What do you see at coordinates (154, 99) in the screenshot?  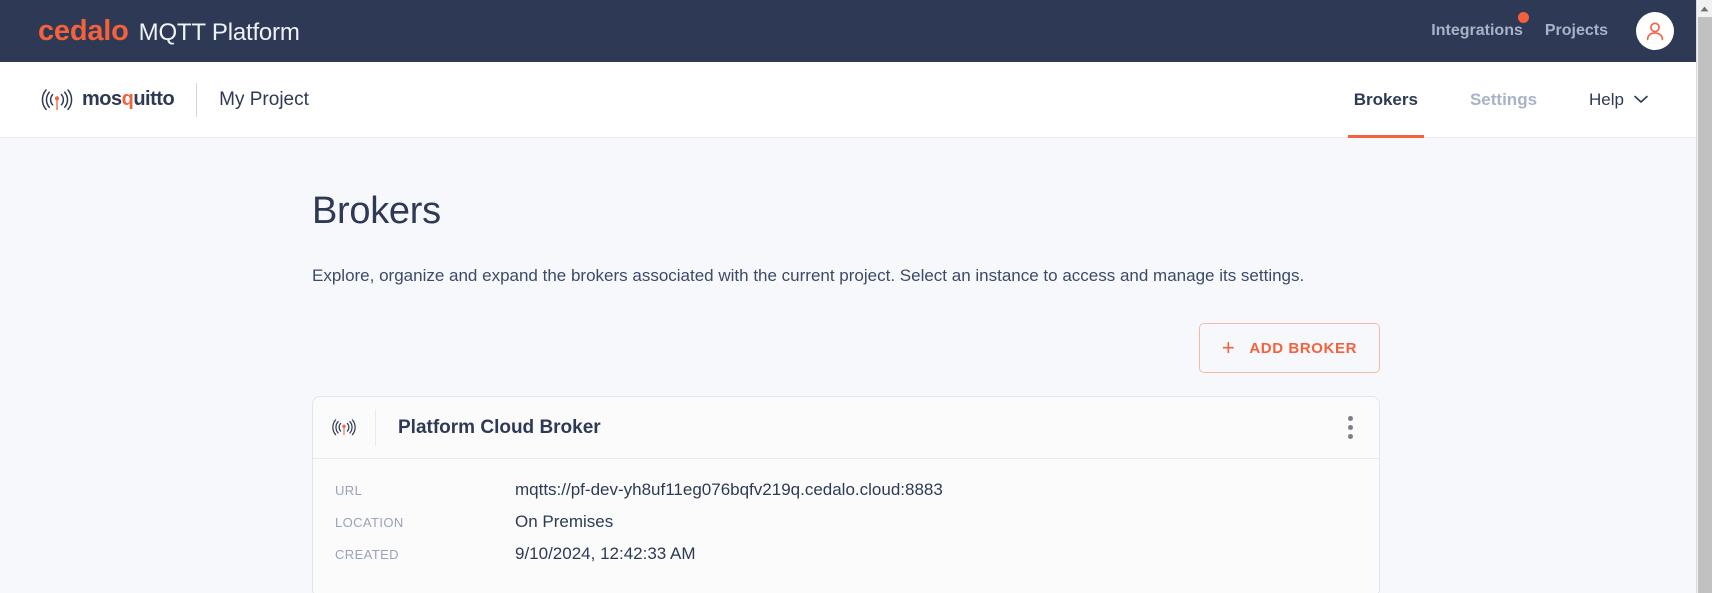 I see `mosquitto-word-post: uitto` at bounding box center [154, 99].